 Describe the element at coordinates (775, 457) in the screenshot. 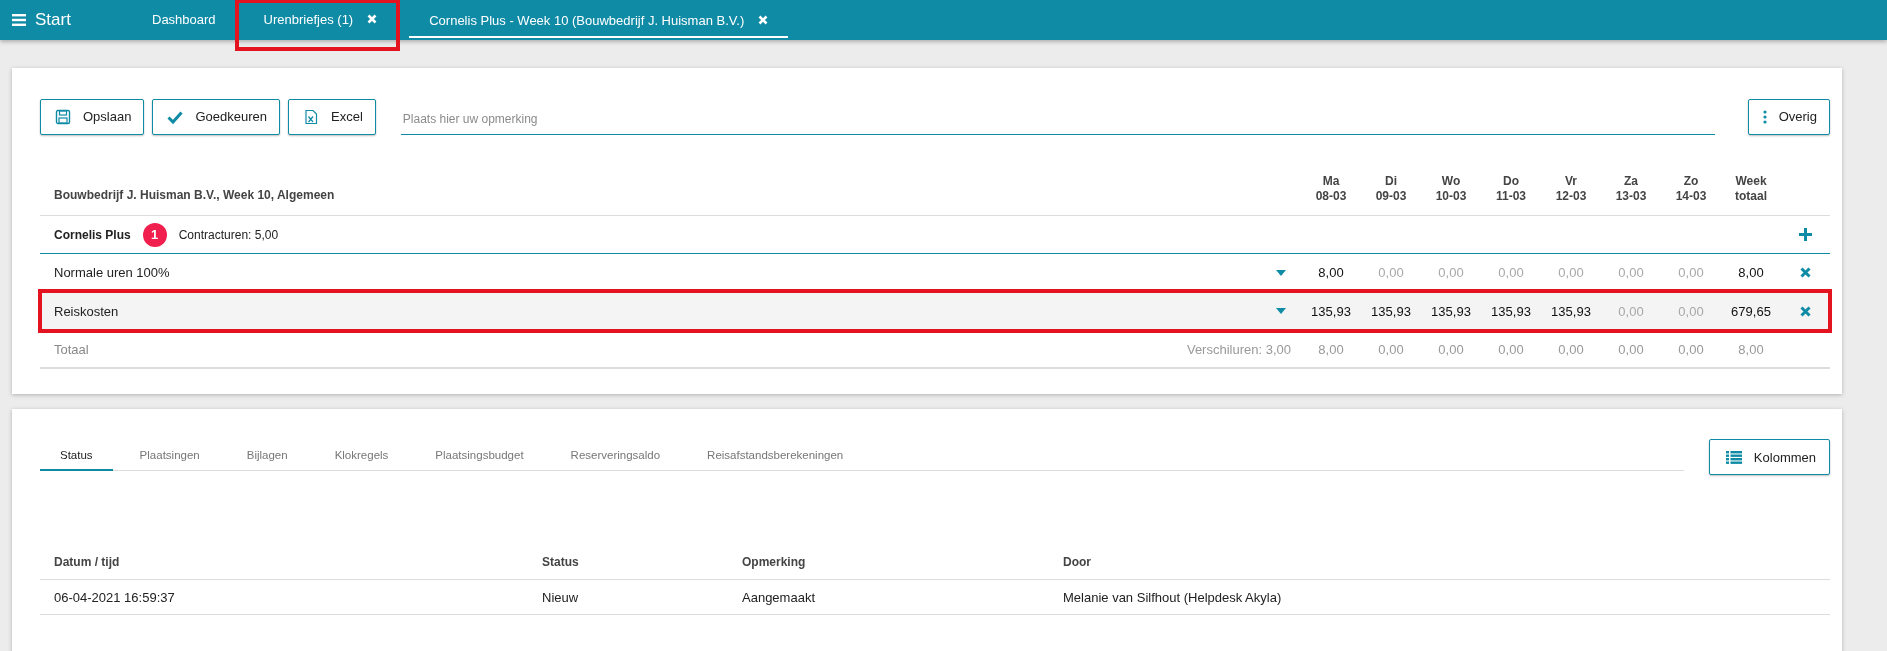

I see `detail-tab: Reisafstandsberekeningen` at that location.